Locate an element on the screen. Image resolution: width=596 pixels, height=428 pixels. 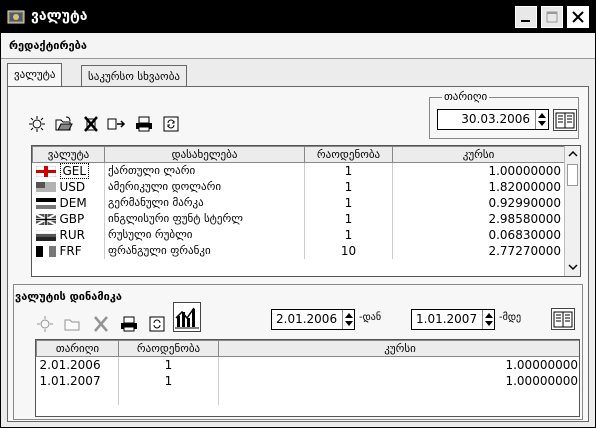
table-row: FRF ფრანგული ფრანკი 10 2.77270000 is located at coordinates (298, 250).